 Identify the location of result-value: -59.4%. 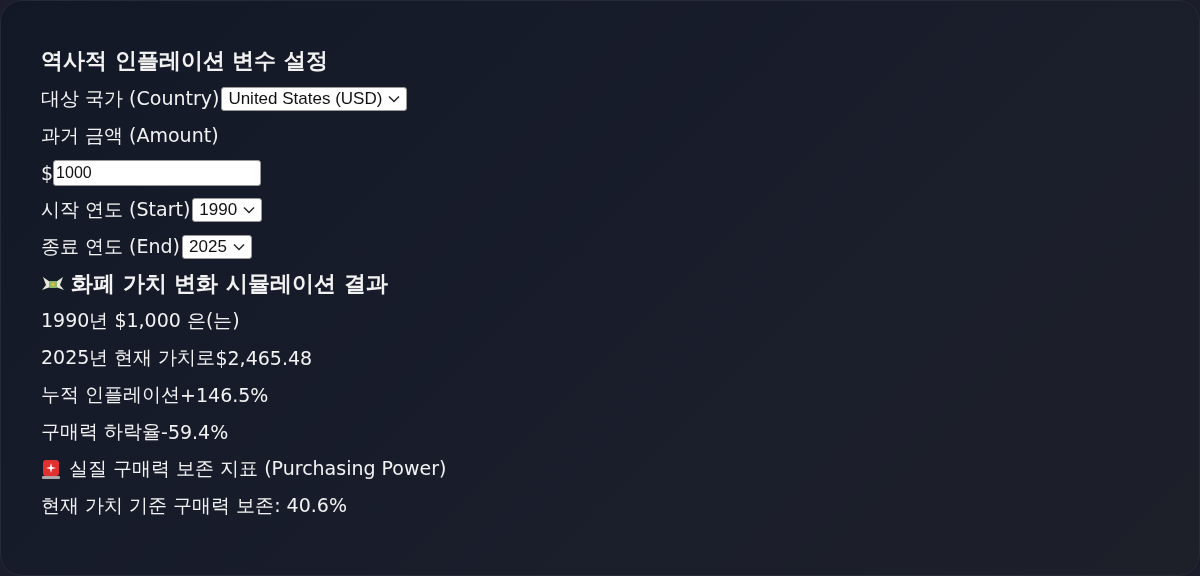
(195, 432).